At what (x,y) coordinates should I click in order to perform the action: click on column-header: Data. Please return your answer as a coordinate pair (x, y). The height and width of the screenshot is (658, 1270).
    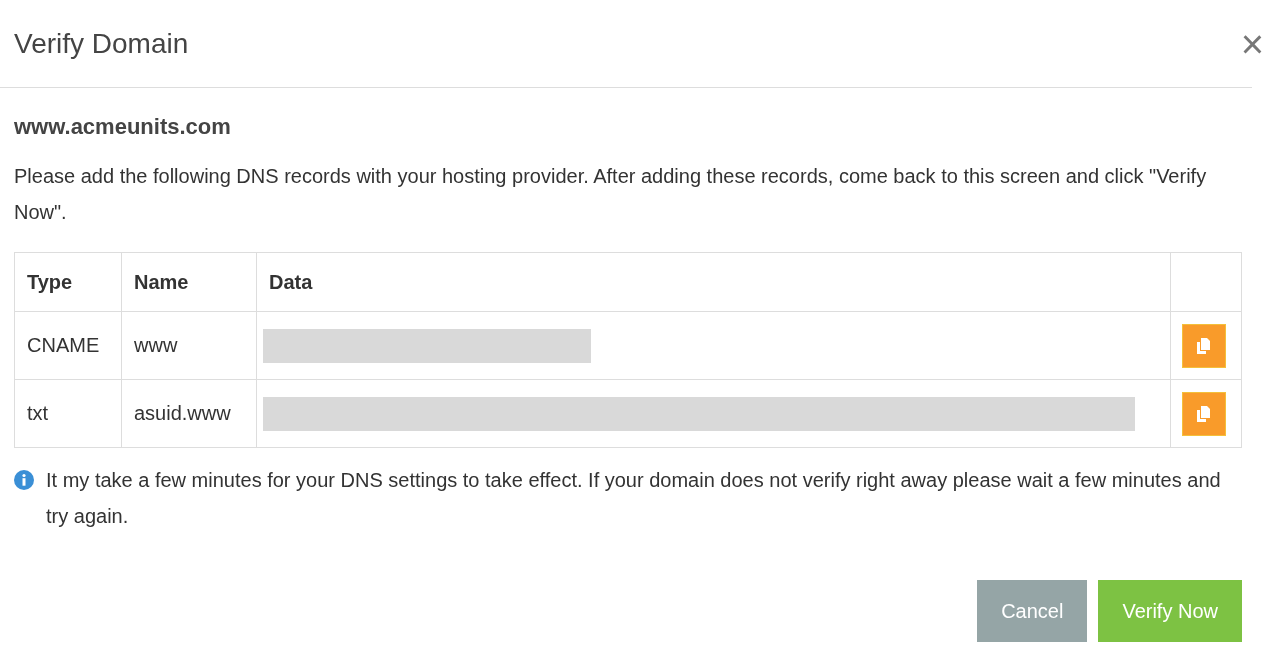
    Looking at the image, I should click on (291, 281).